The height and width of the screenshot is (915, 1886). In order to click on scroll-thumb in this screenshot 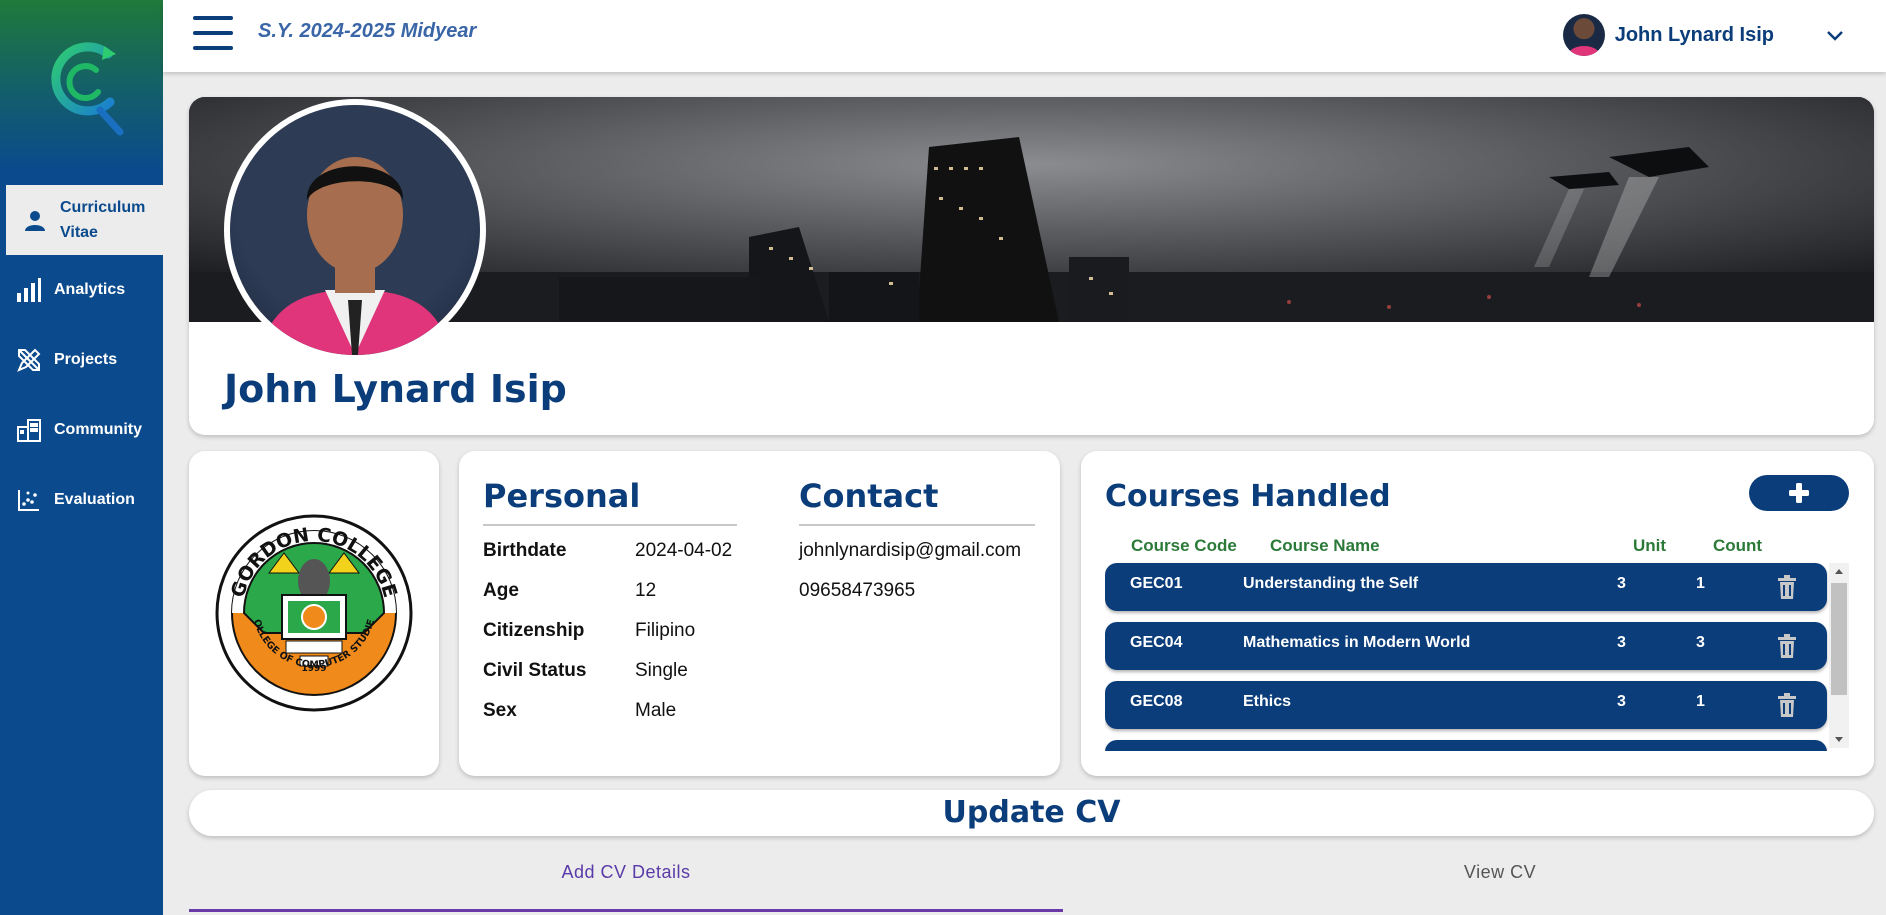, I will do `click(1839, 639)`.